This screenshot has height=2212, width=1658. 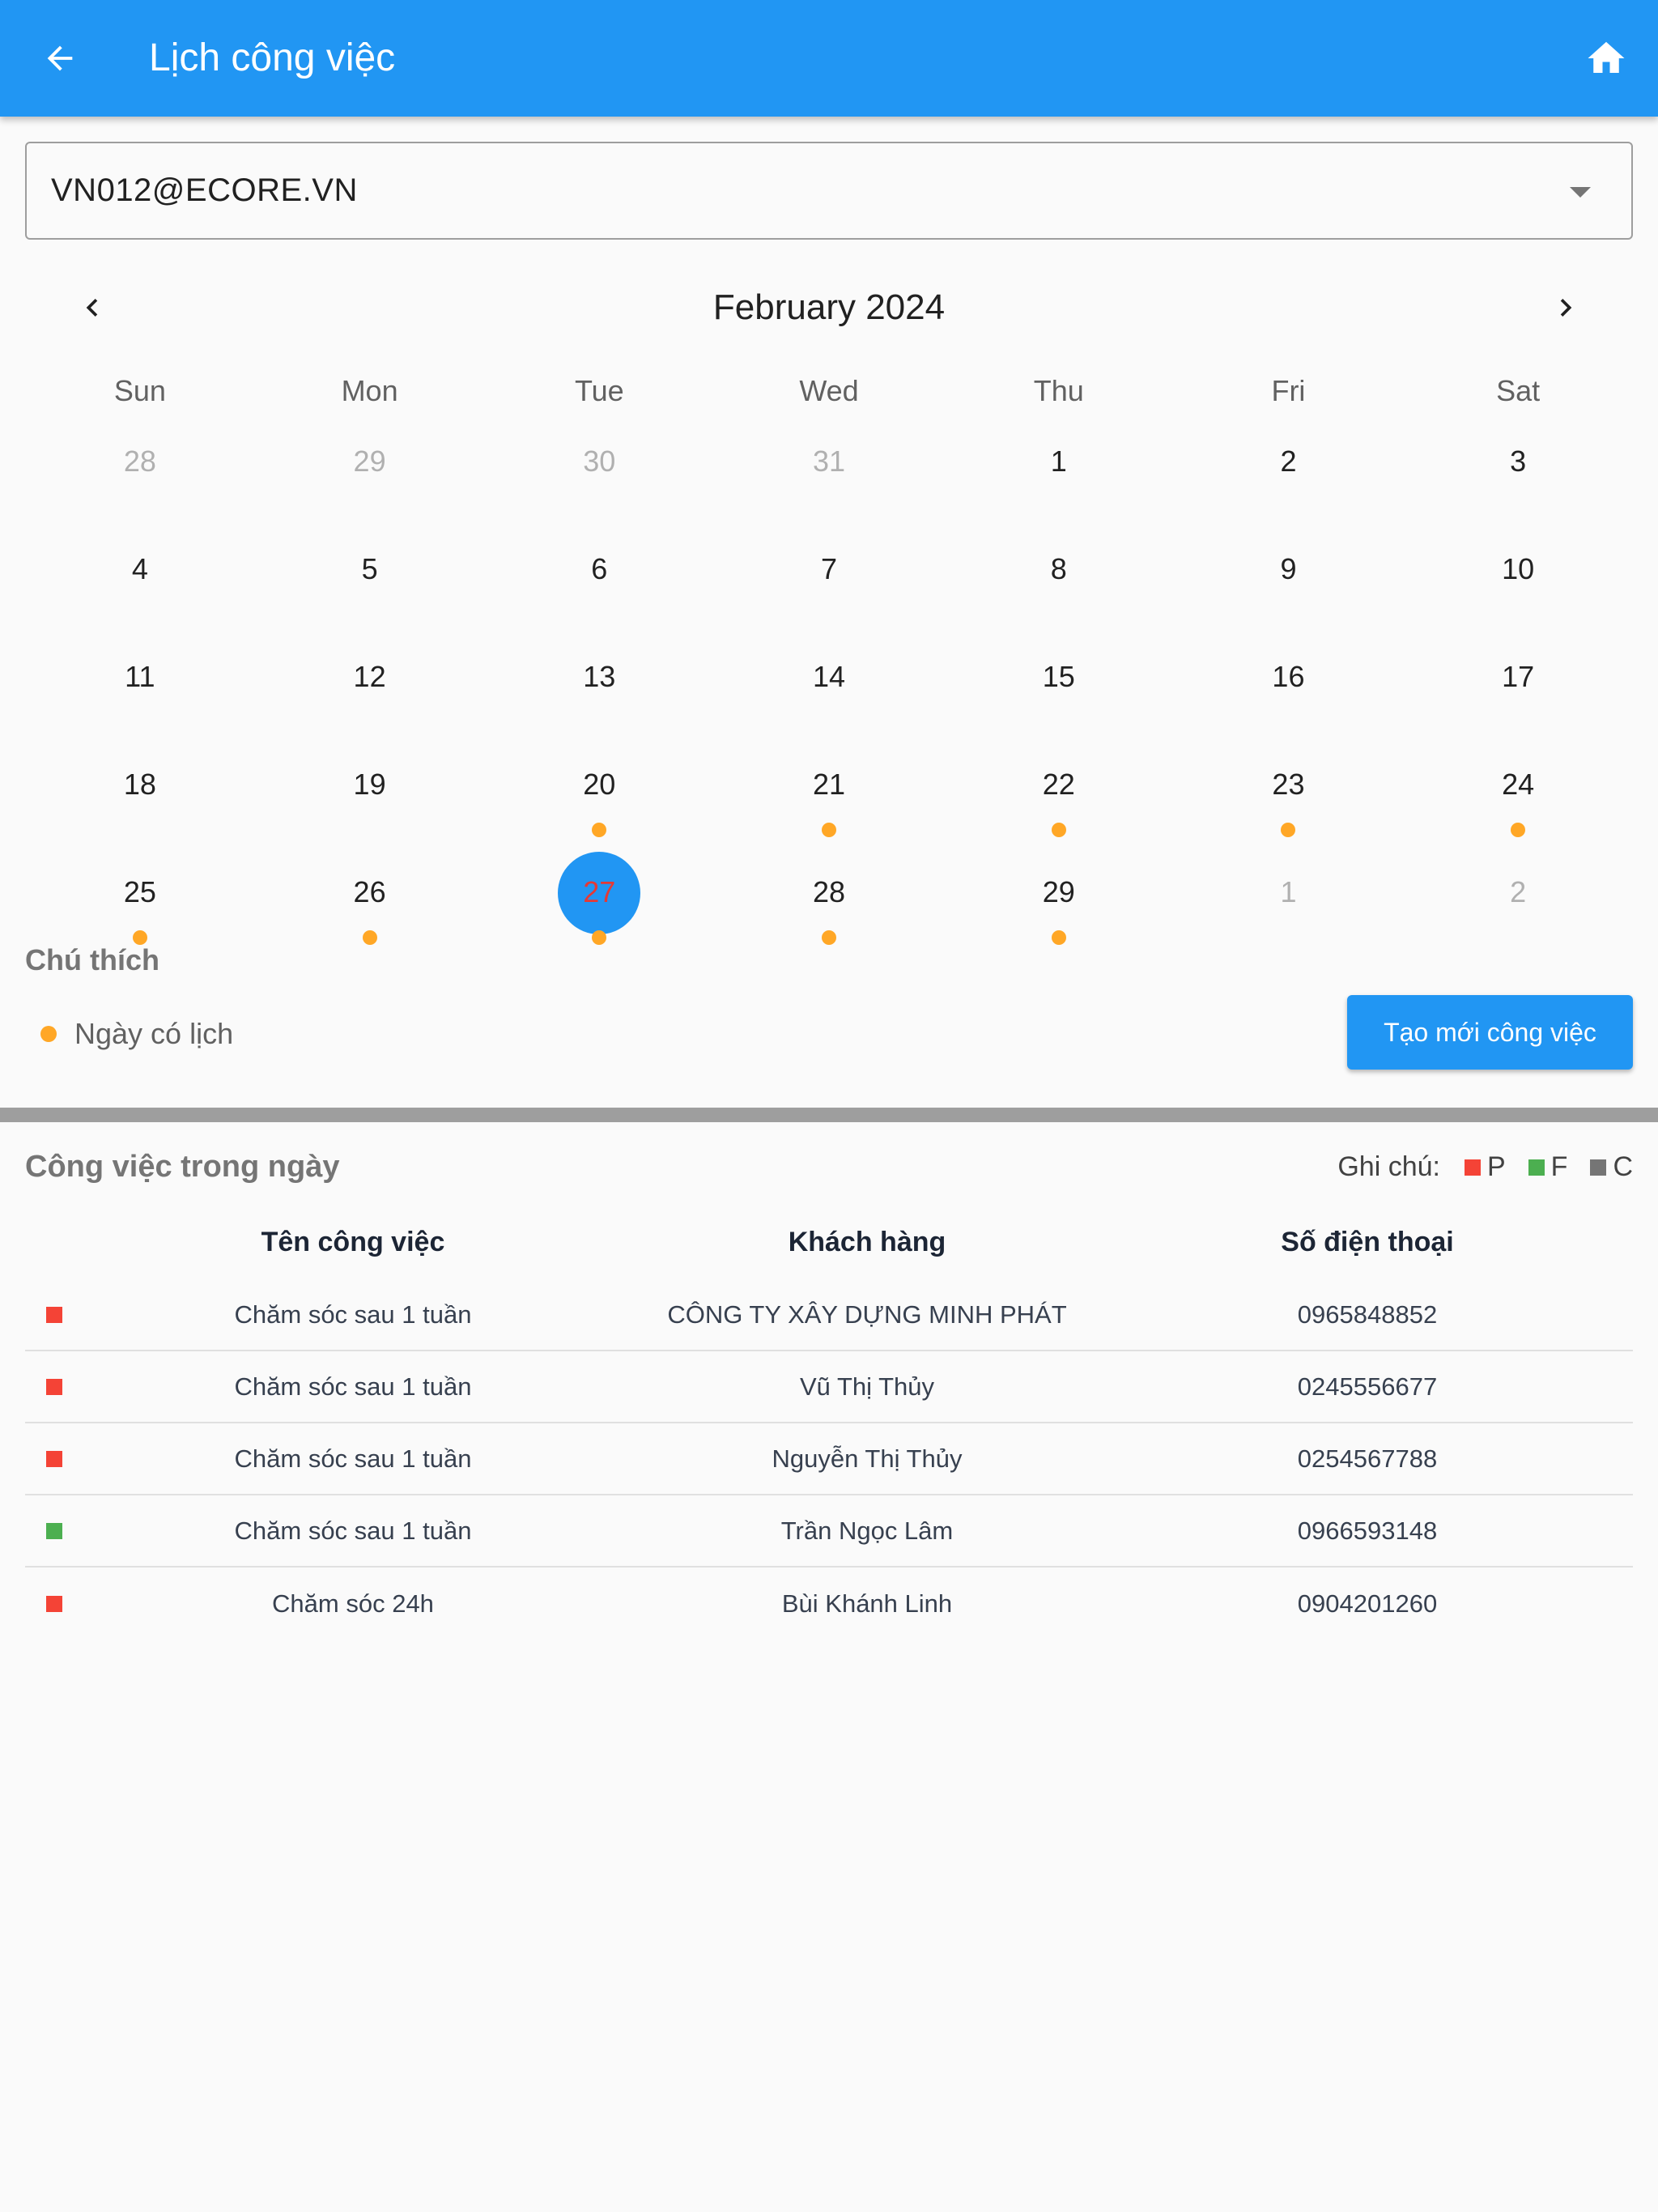 What do you see at coordinates (829, 307) in the screenshot?
I see `calendar-month-label: February 2024` at bounding box center [829, 307].